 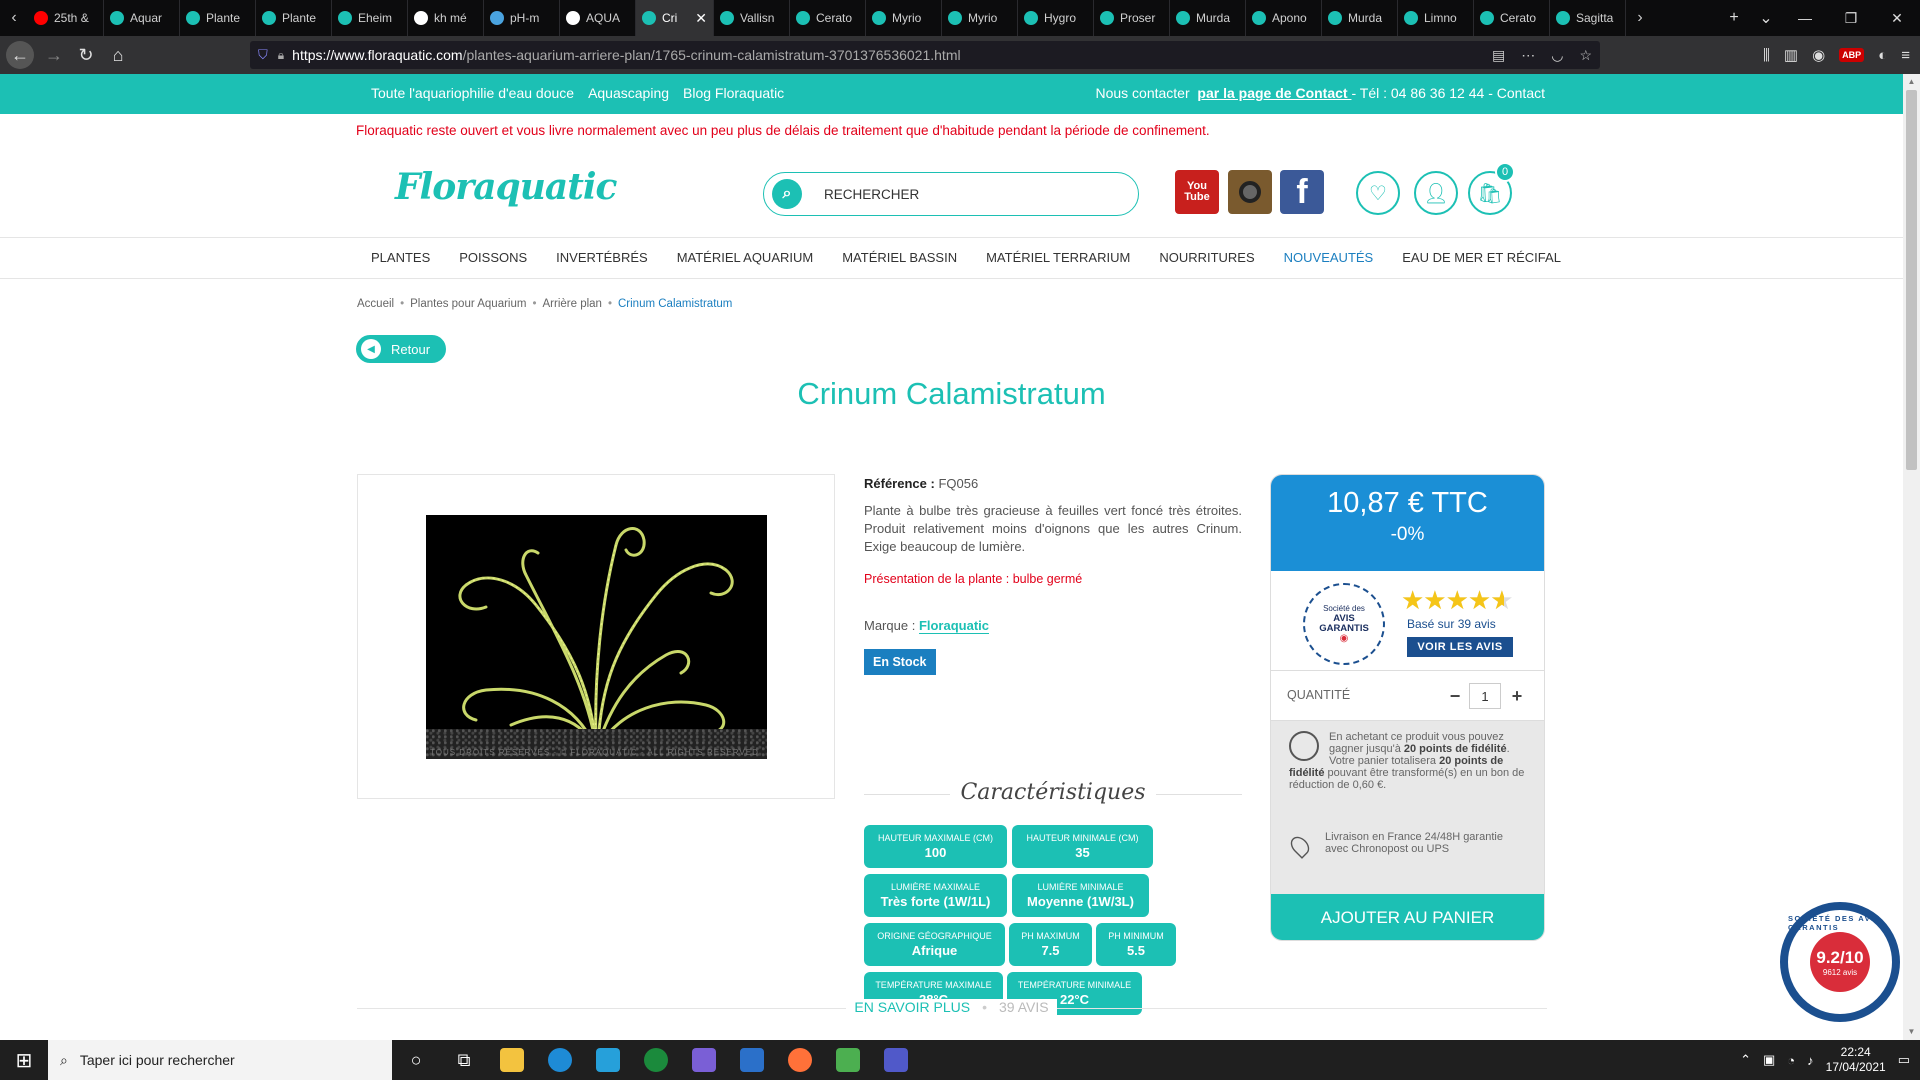 I want to click on reload-icon: ↻, so click(x=86, y=55).